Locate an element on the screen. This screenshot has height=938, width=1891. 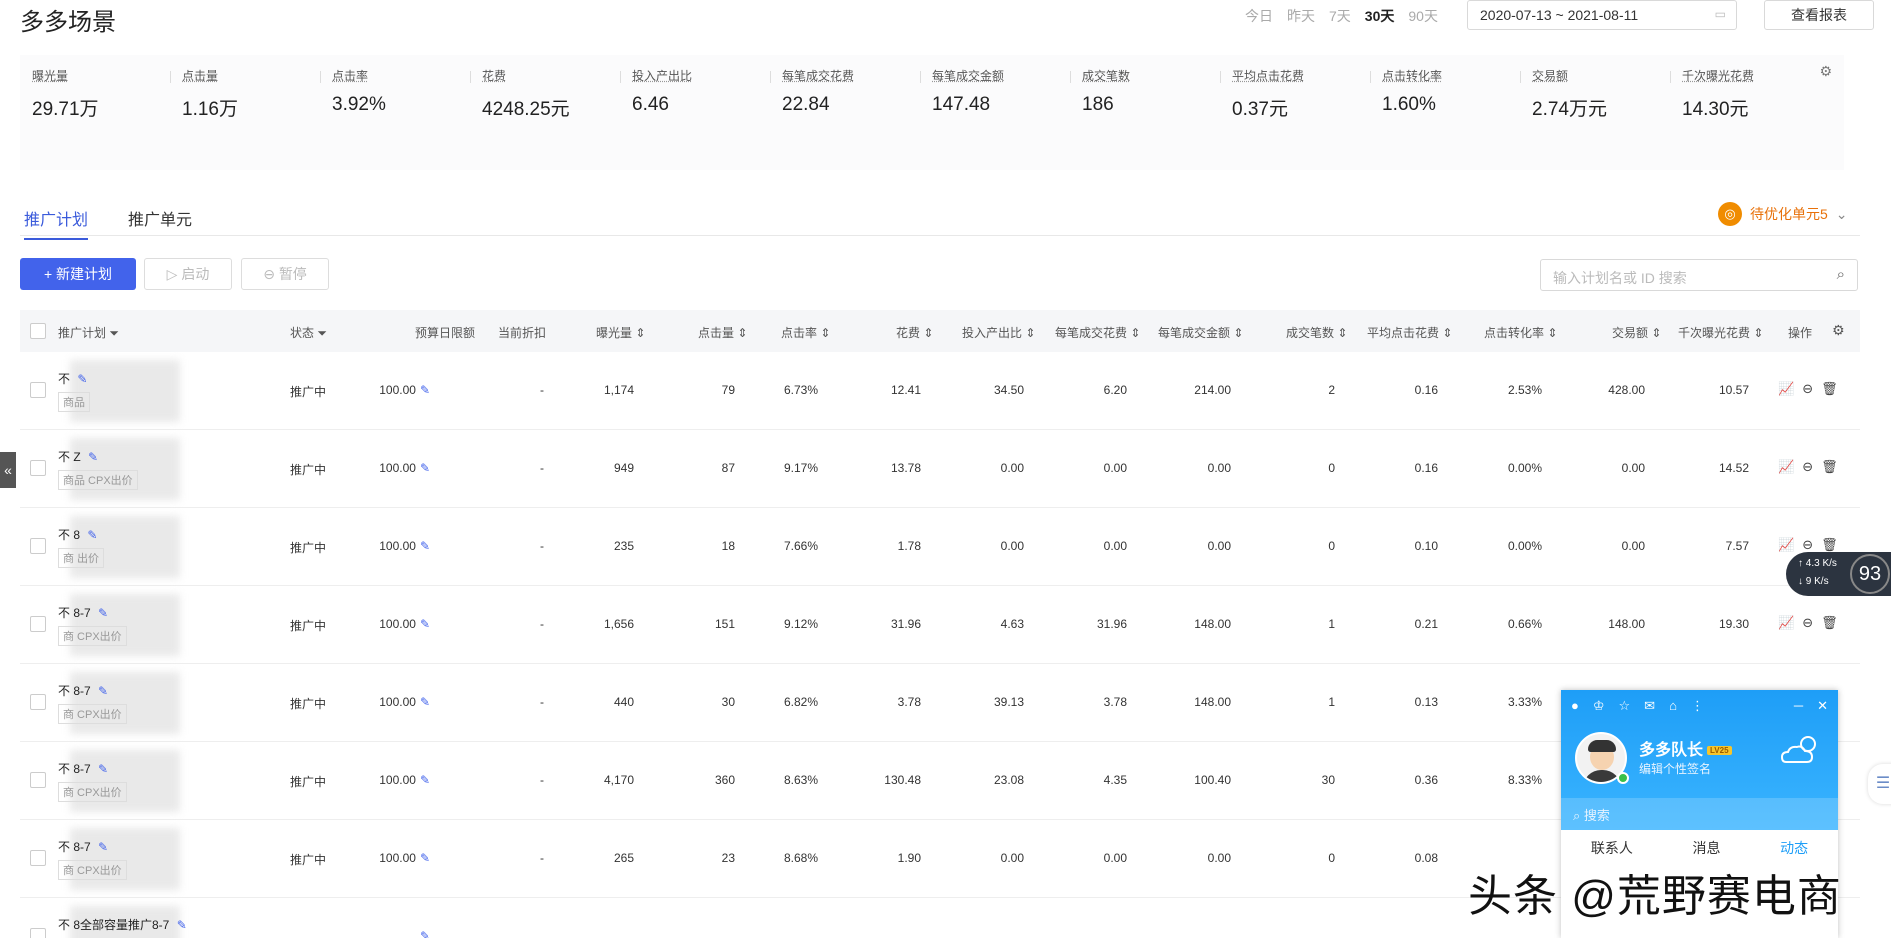
col-impressions: 曝光量 ⇕ is located at coordinates (620, 332).